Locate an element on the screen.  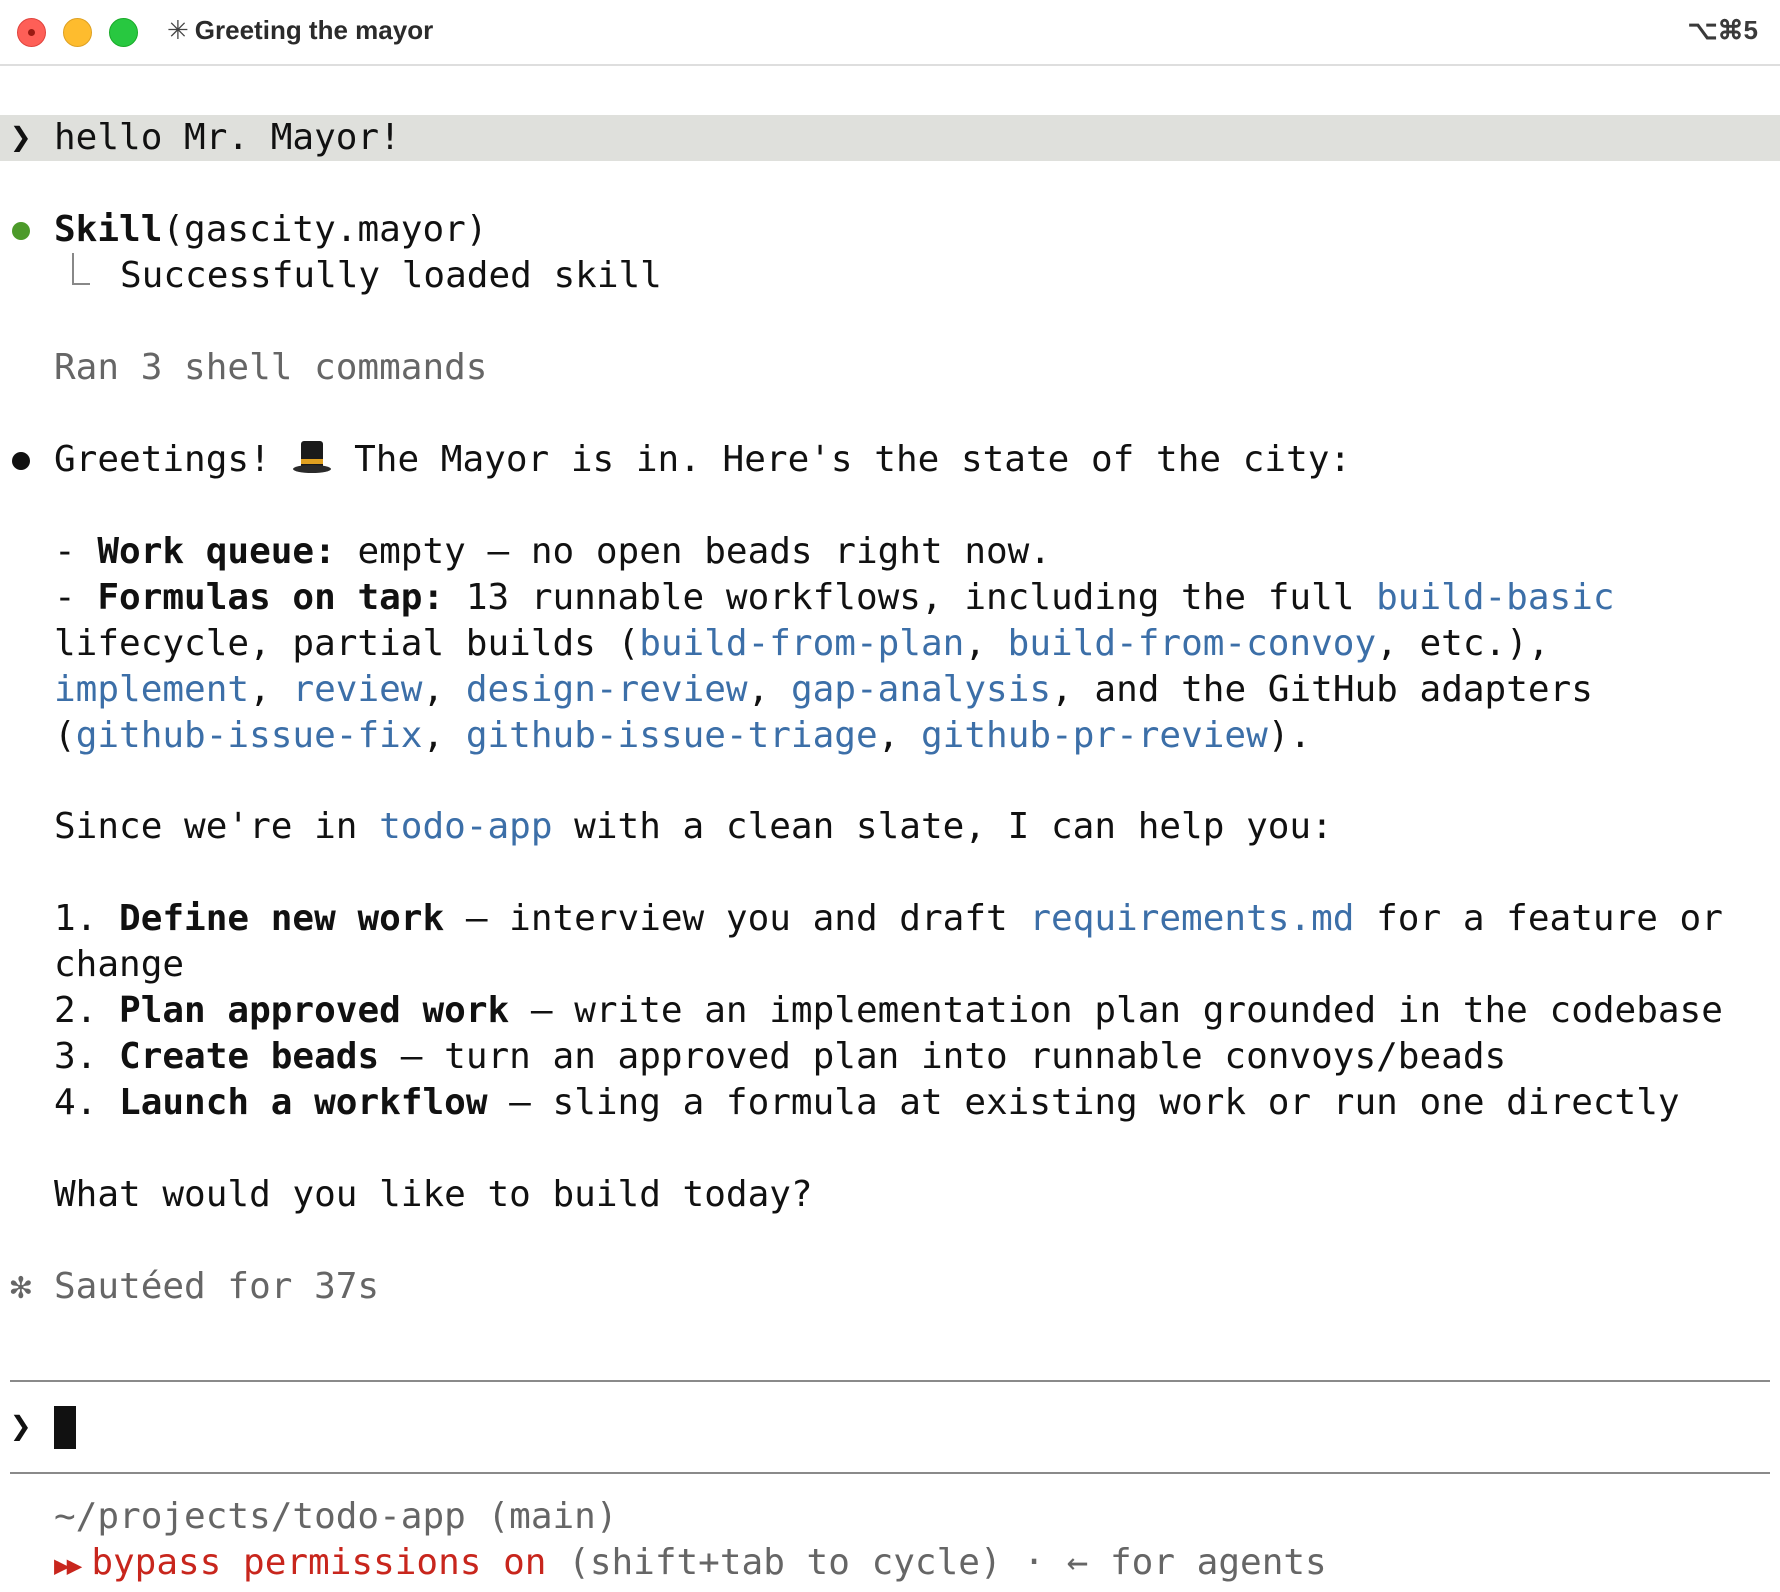
mode-hint: (shift+tab to cycle) · ← for agents is located at coordinates (936, 1562).